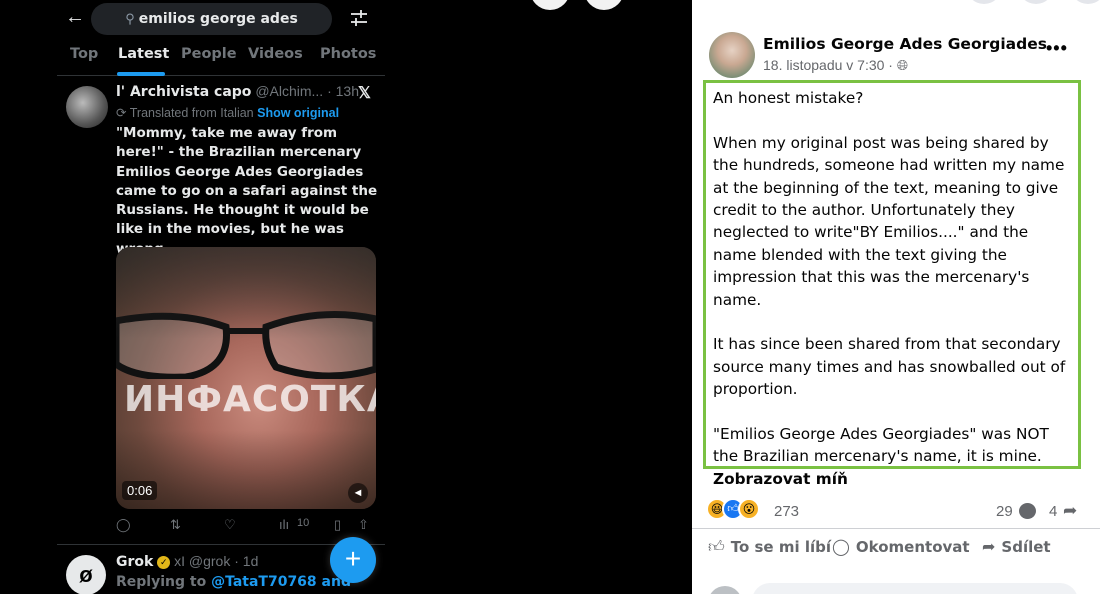 This screenshot has width=1100, height=594. I want to click on grok-x-icon: 𝕏, so click(364, 93).